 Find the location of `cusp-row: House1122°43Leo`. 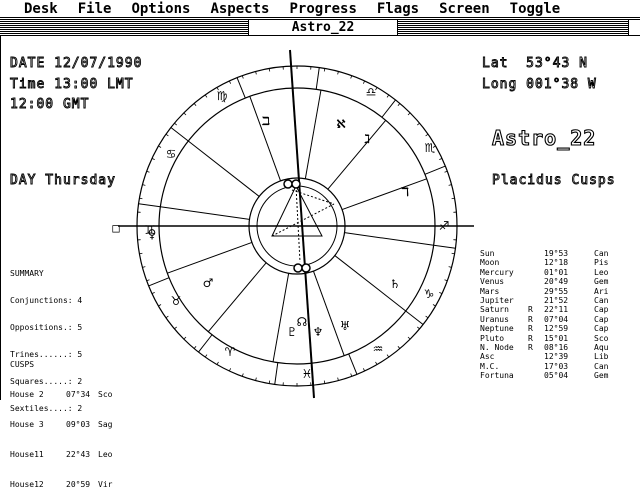

cusp-row: House1122°43Leo is located at coordinates (70, 455).